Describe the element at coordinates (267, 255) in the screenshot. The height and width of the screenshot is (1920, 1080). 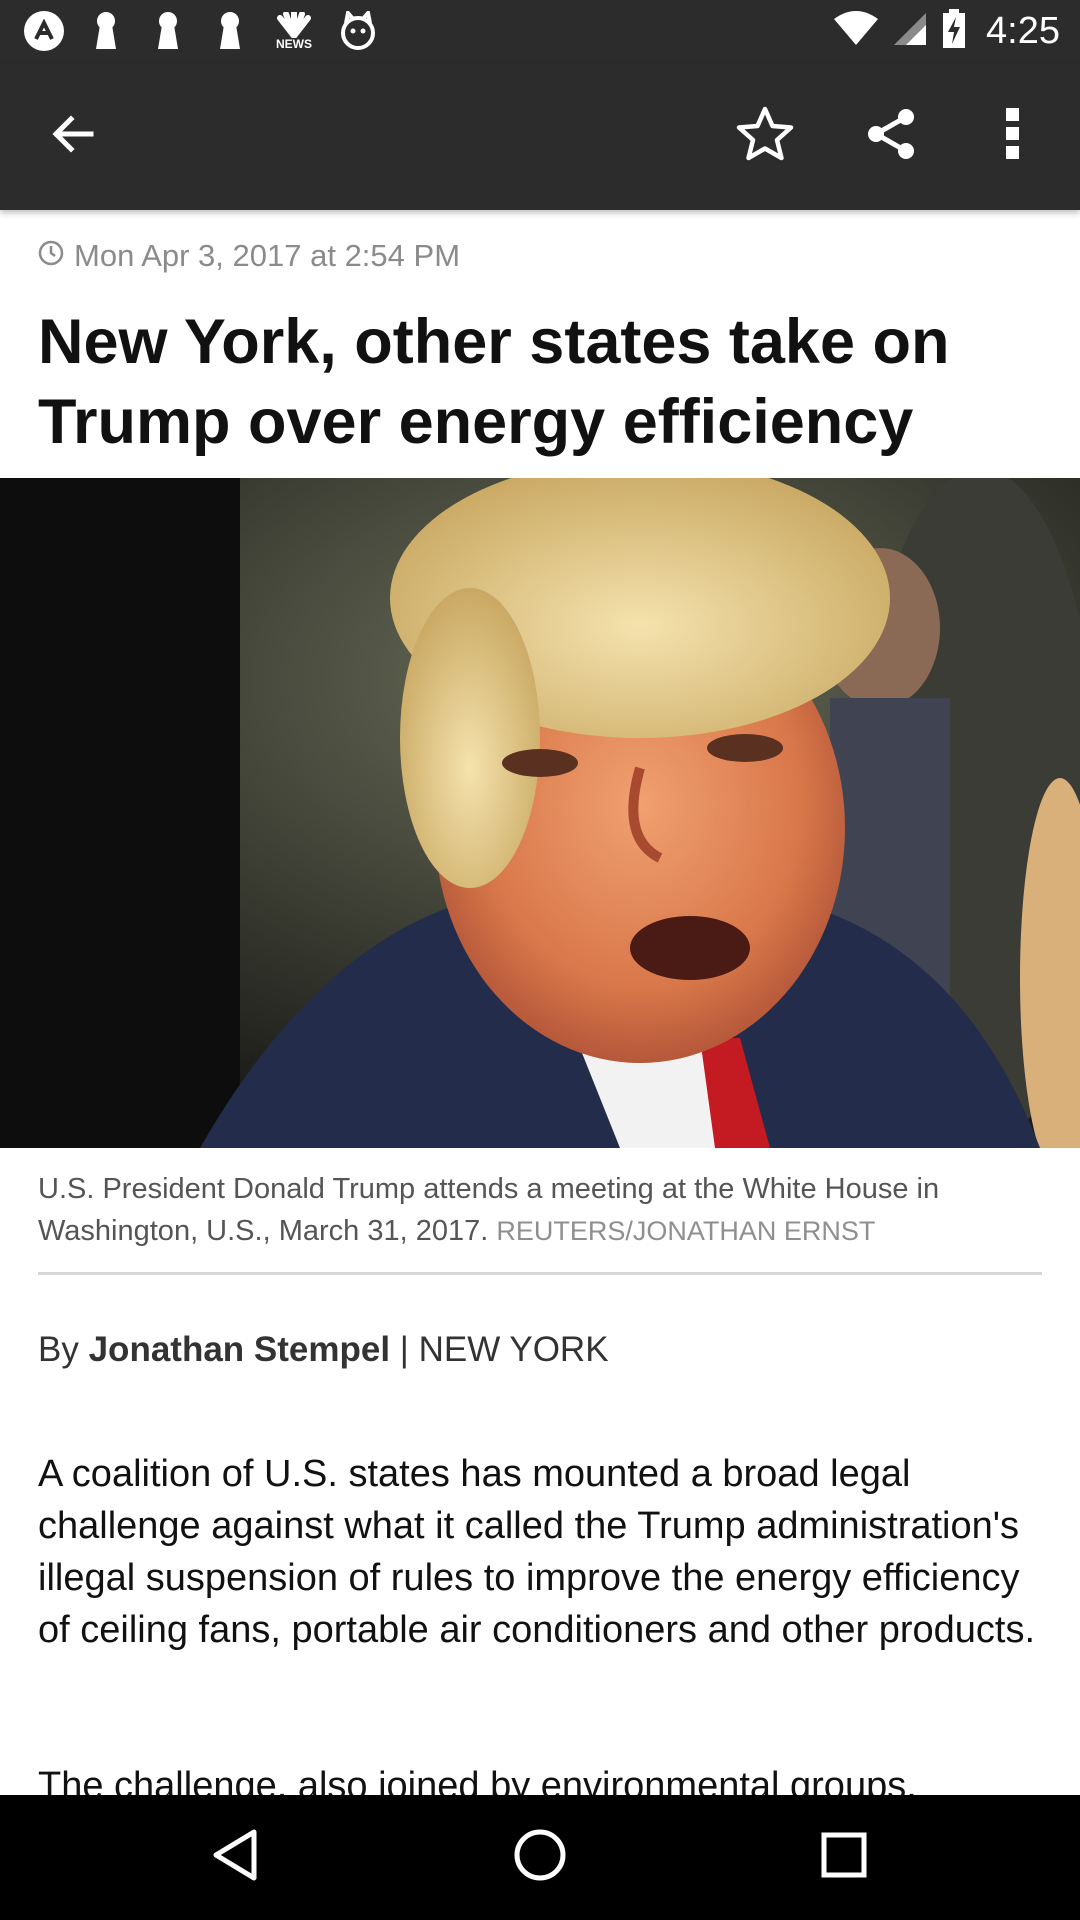
I see `timestamp-text: Mon Apr 3, 2017 at 2:54 PM` at that location.